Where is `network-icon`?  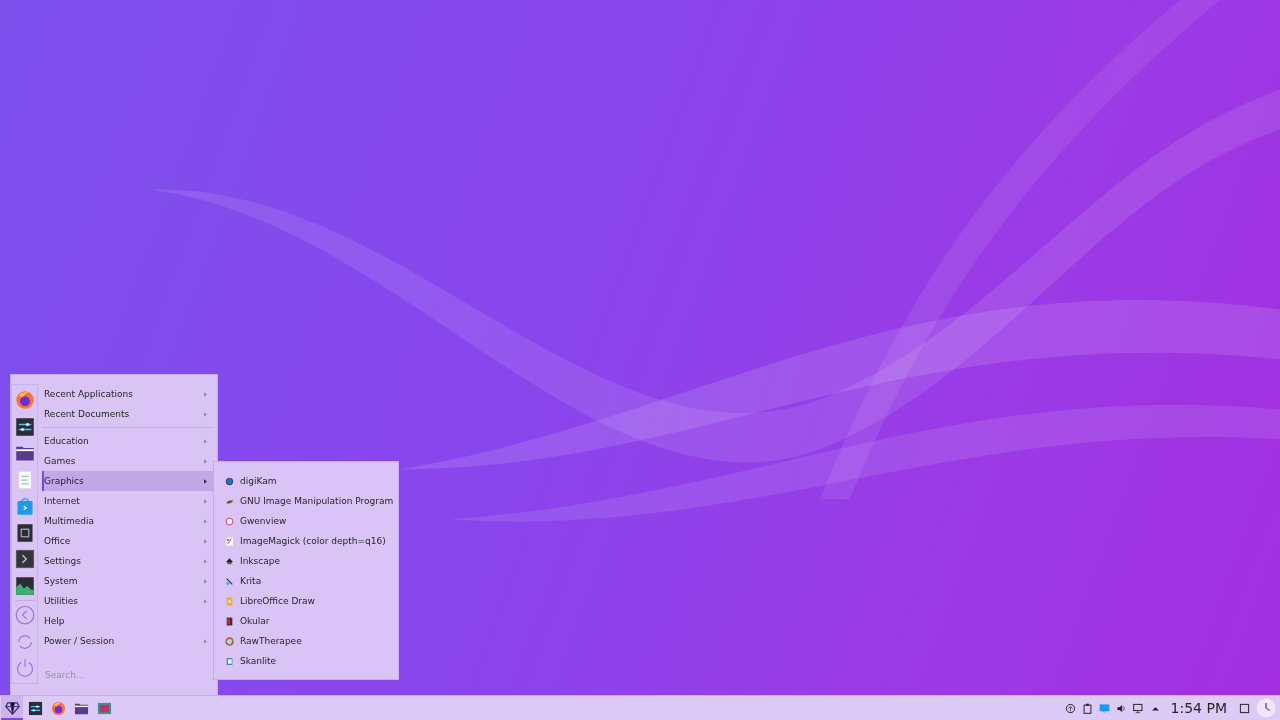
network-icon is located at coordinates (1138, 708).